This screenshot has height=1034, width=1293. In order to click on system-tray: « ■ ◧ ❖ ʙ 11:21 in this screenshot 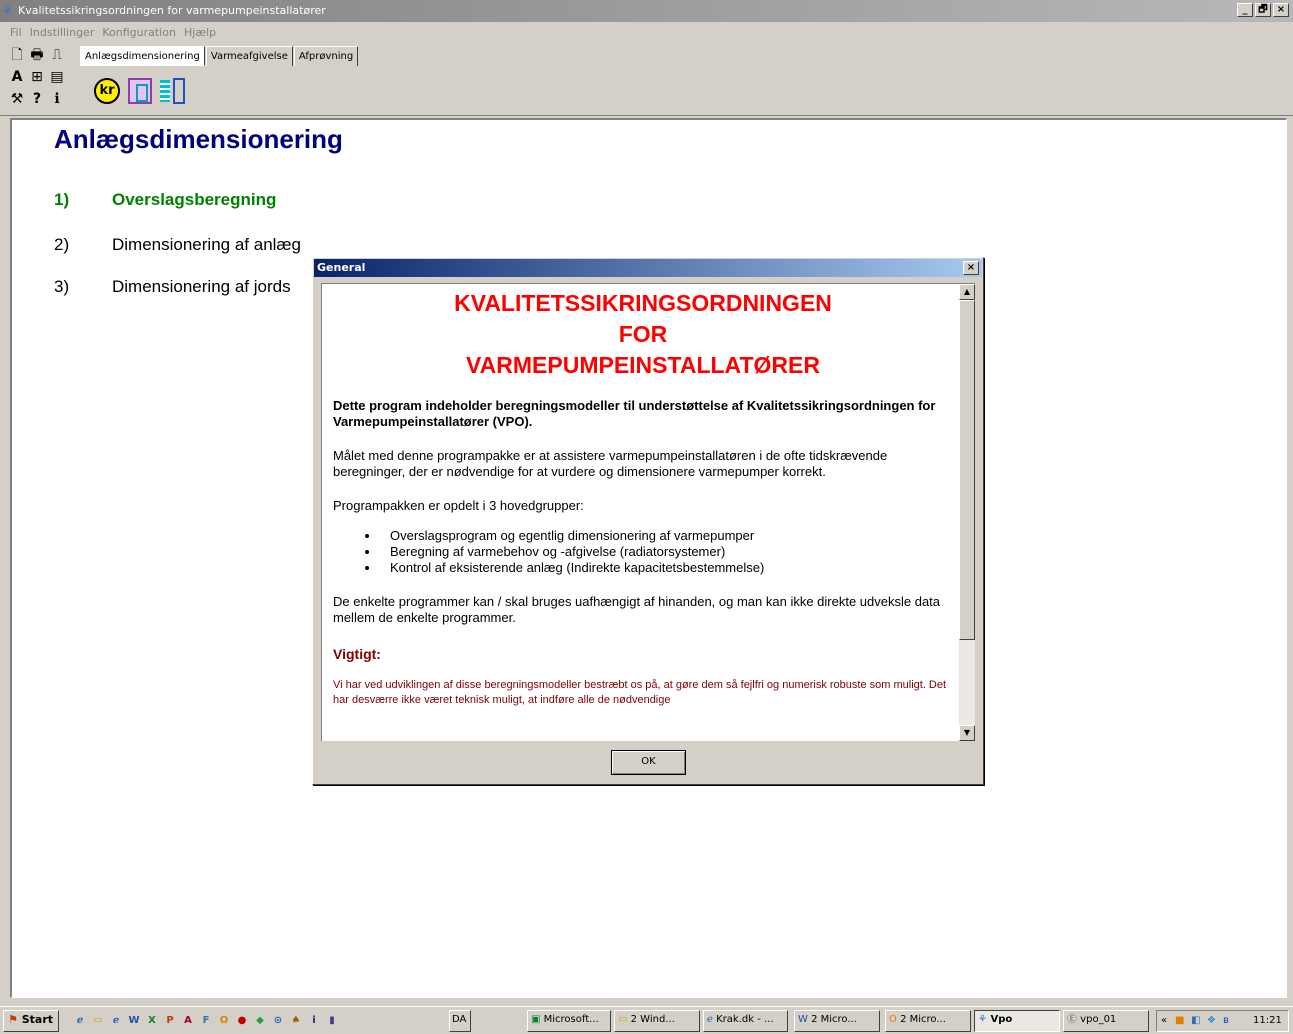, I will do `click(1222, 1021)`.